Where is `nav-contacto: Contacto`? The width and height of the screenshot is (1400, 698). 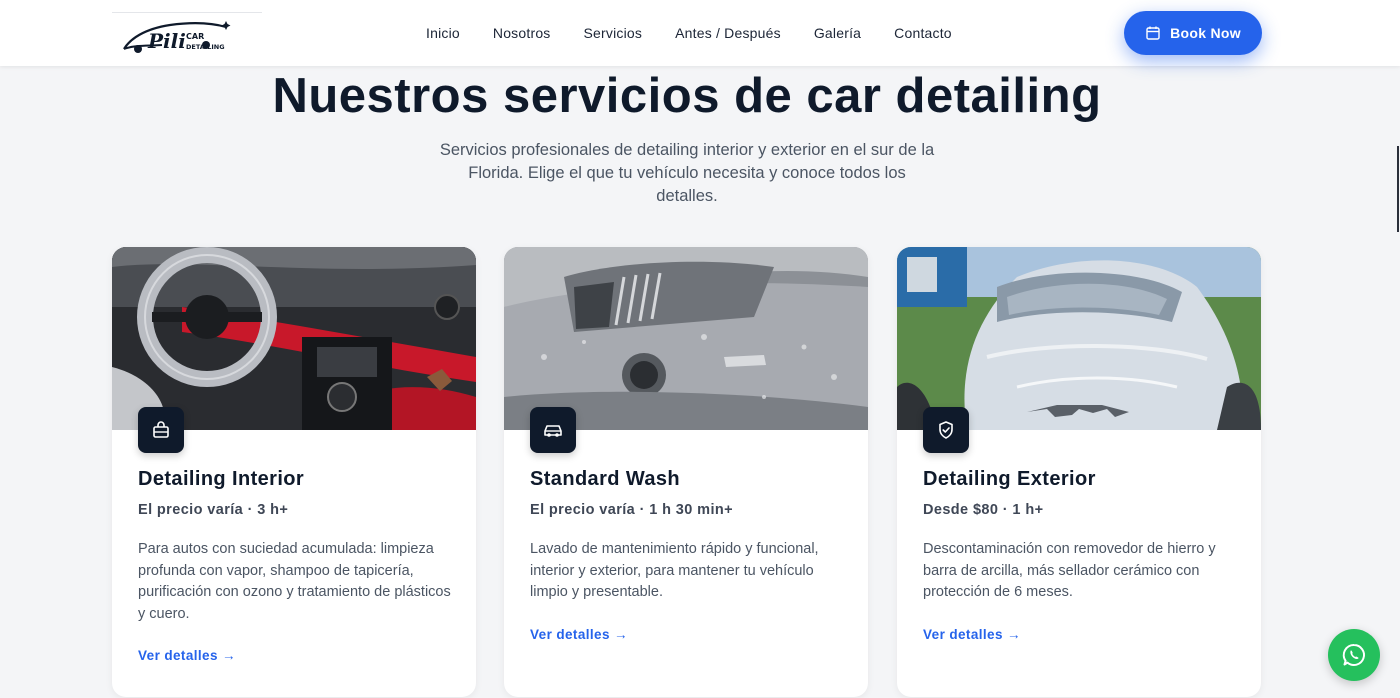 nav-contacto: Contacto is located at coordinates (923, 33).